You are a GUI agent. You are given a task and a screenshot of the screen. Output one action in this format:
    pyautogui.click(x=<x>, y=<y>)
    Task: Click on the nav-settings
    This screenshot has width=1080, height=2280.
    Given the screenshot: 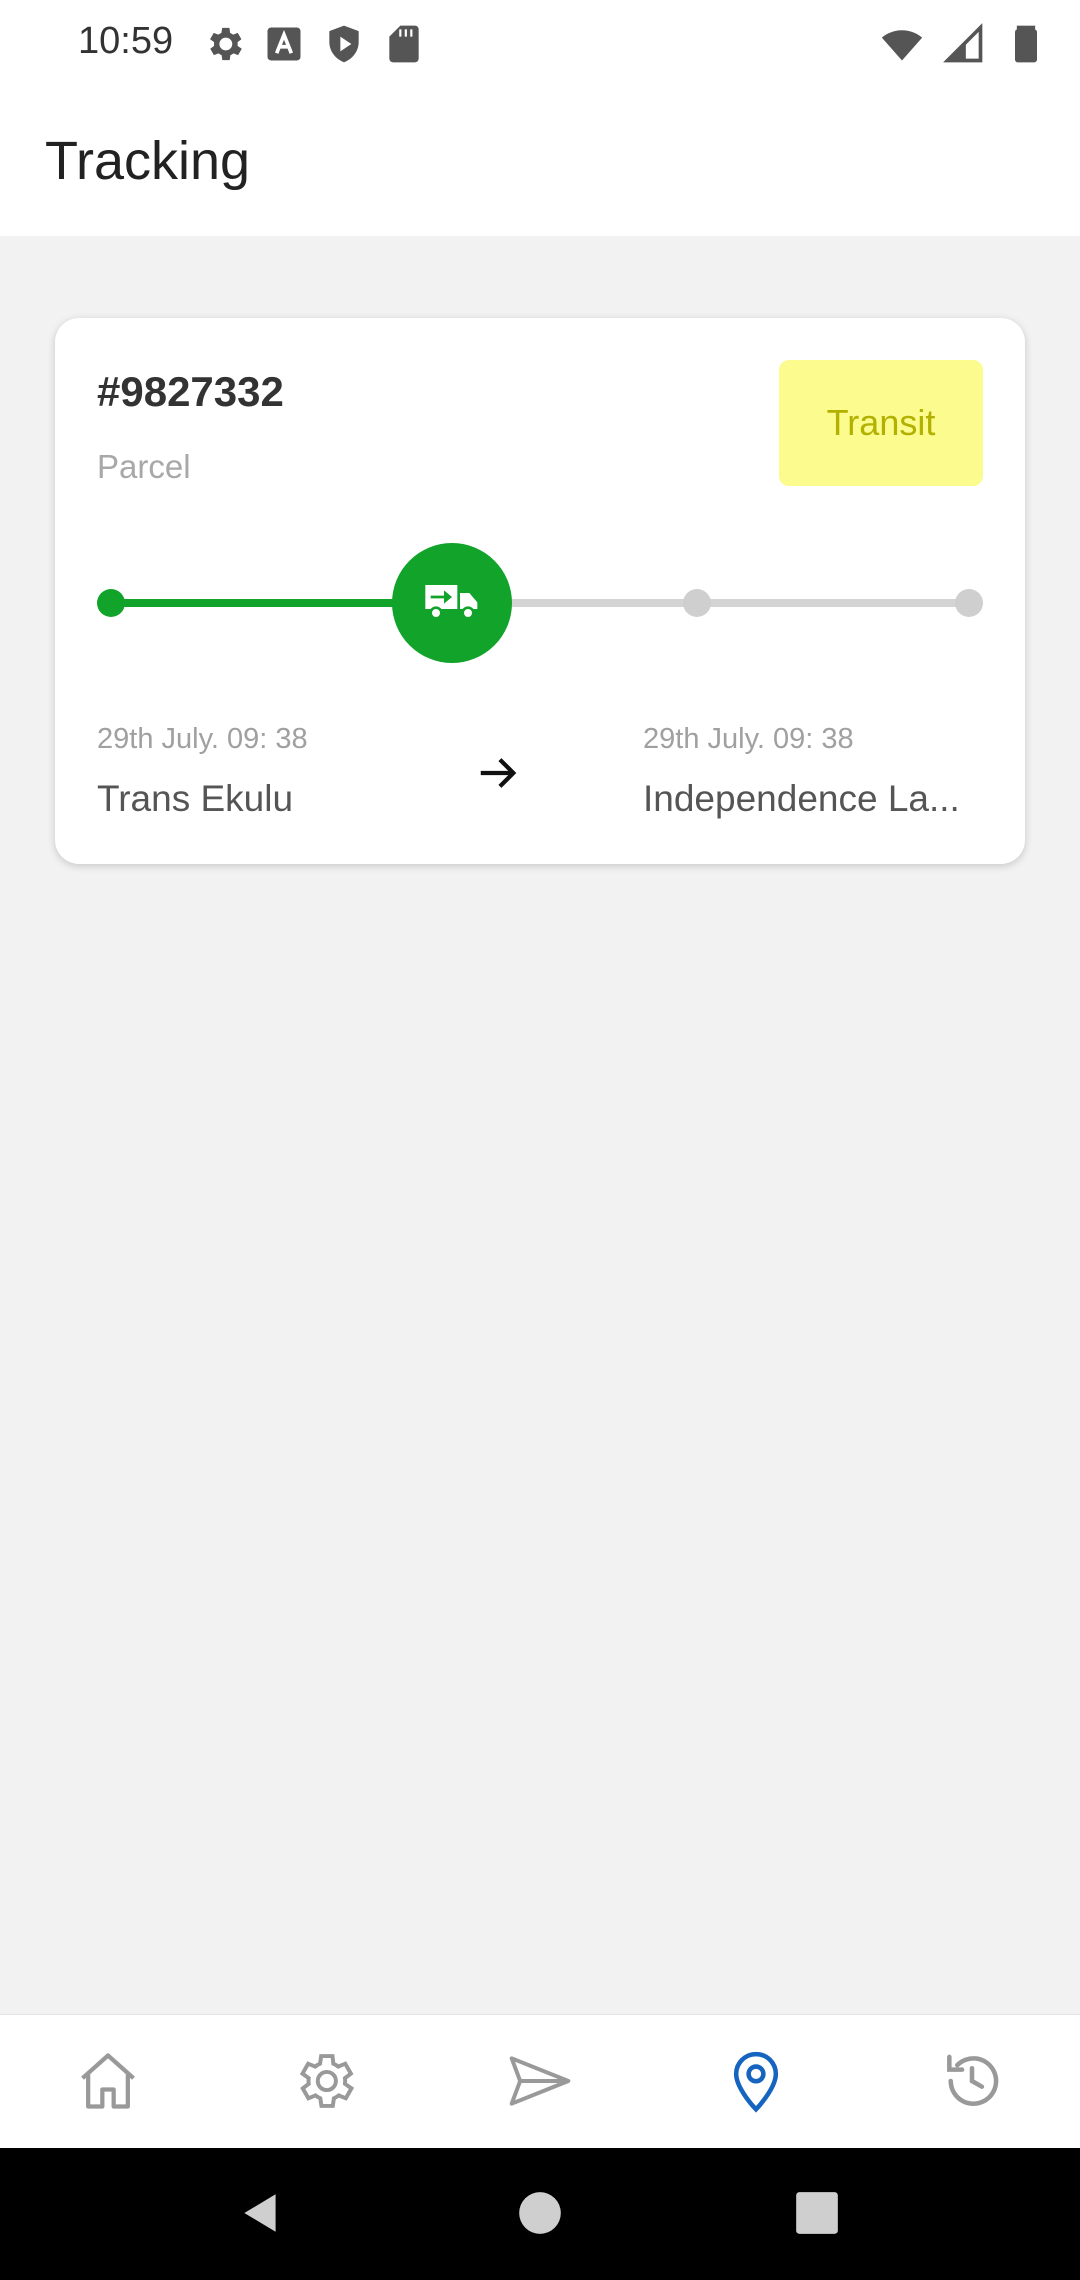 What is the action you would take?
    pyautogui.click(x=324, y=2083)
    